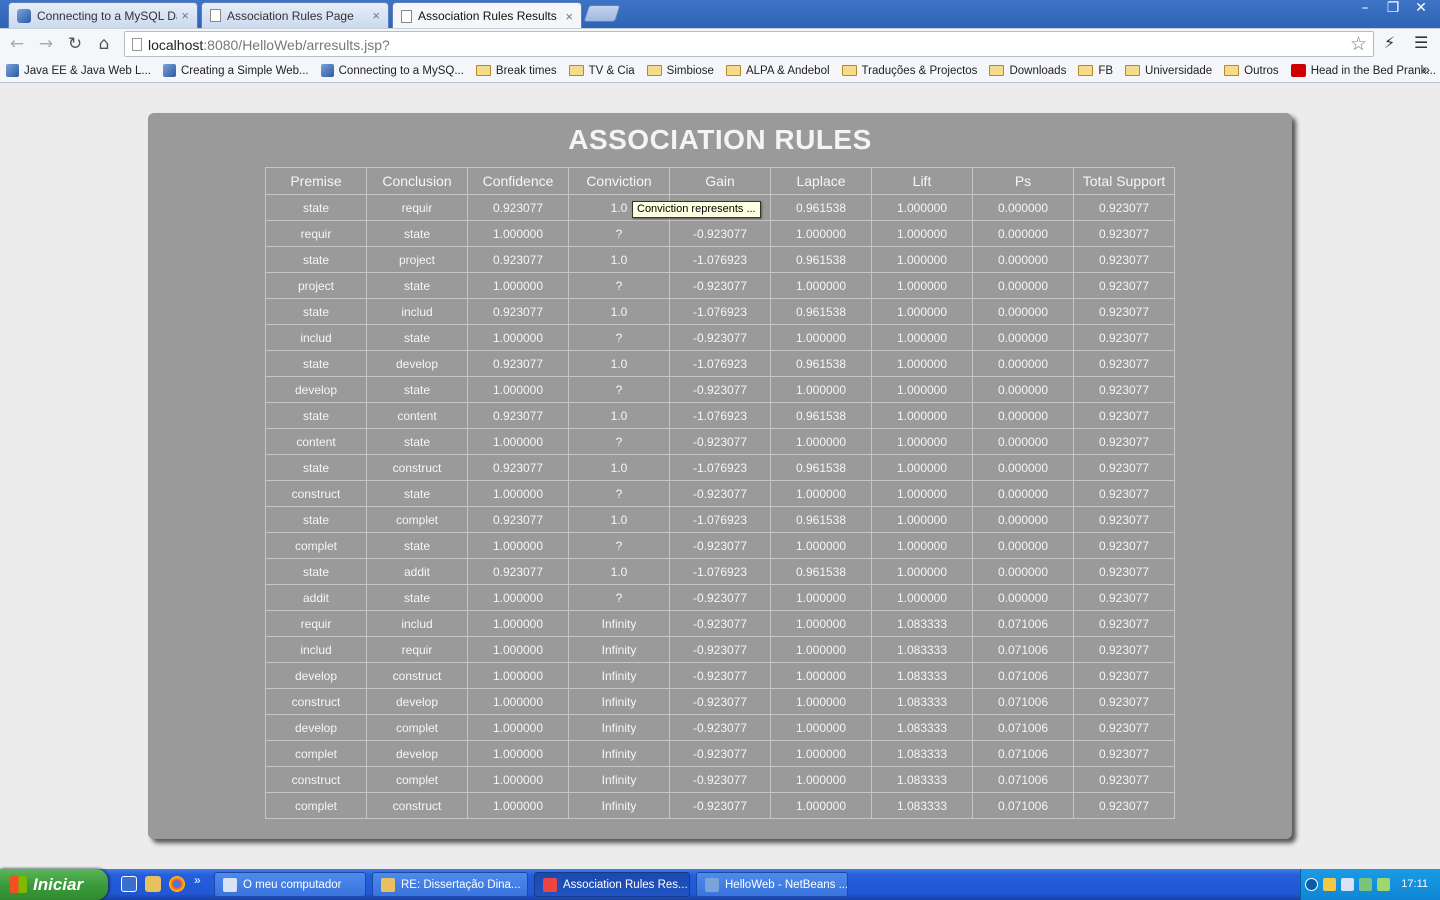 The image size is (1440, 900). I want to click on bookmark-item: TV & Cia, so click(601, 70).